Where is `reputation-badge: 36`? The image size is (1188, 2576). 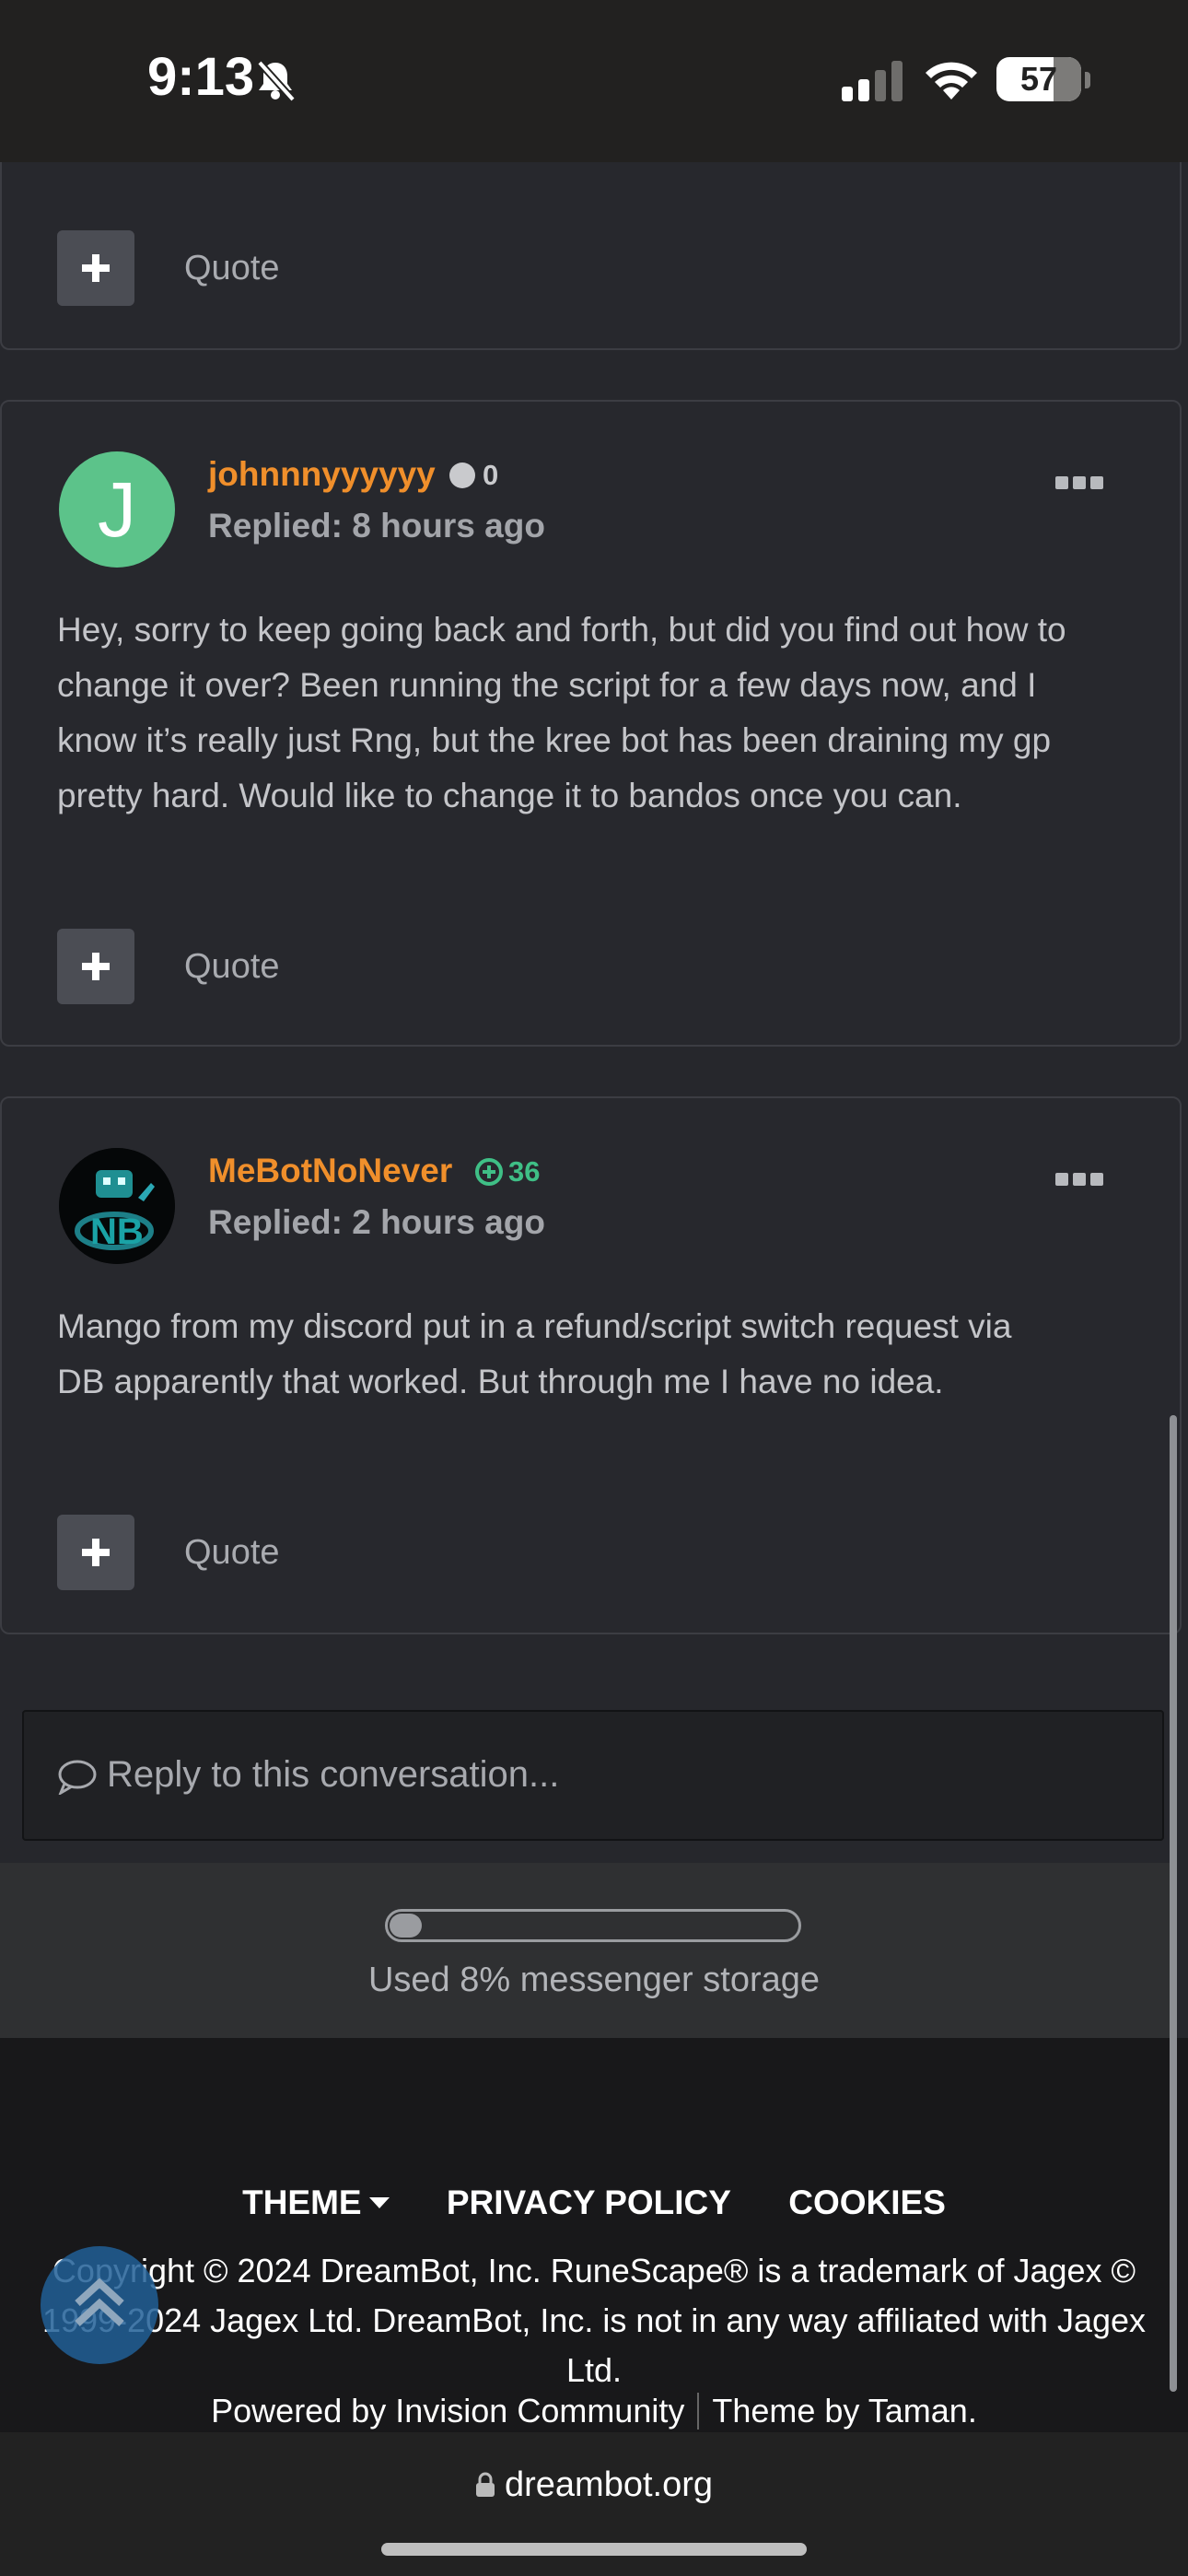
reputation-badge: 36 is located at coordinates (507, 1171).